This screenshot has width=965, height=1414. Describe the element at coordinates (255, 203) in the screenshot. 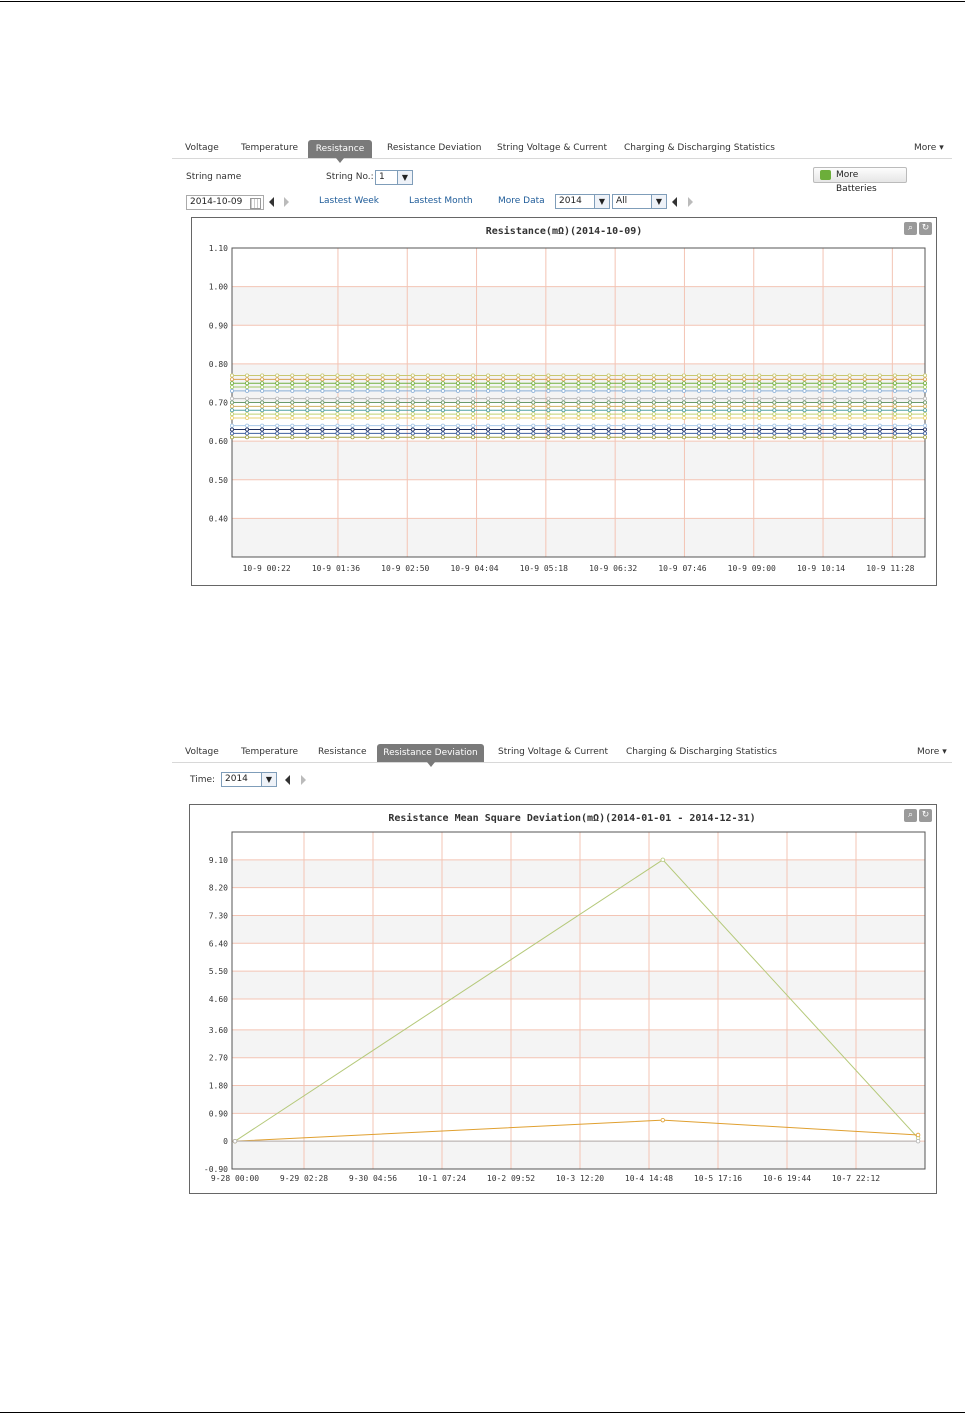

I see `calendar-icon` at that location.